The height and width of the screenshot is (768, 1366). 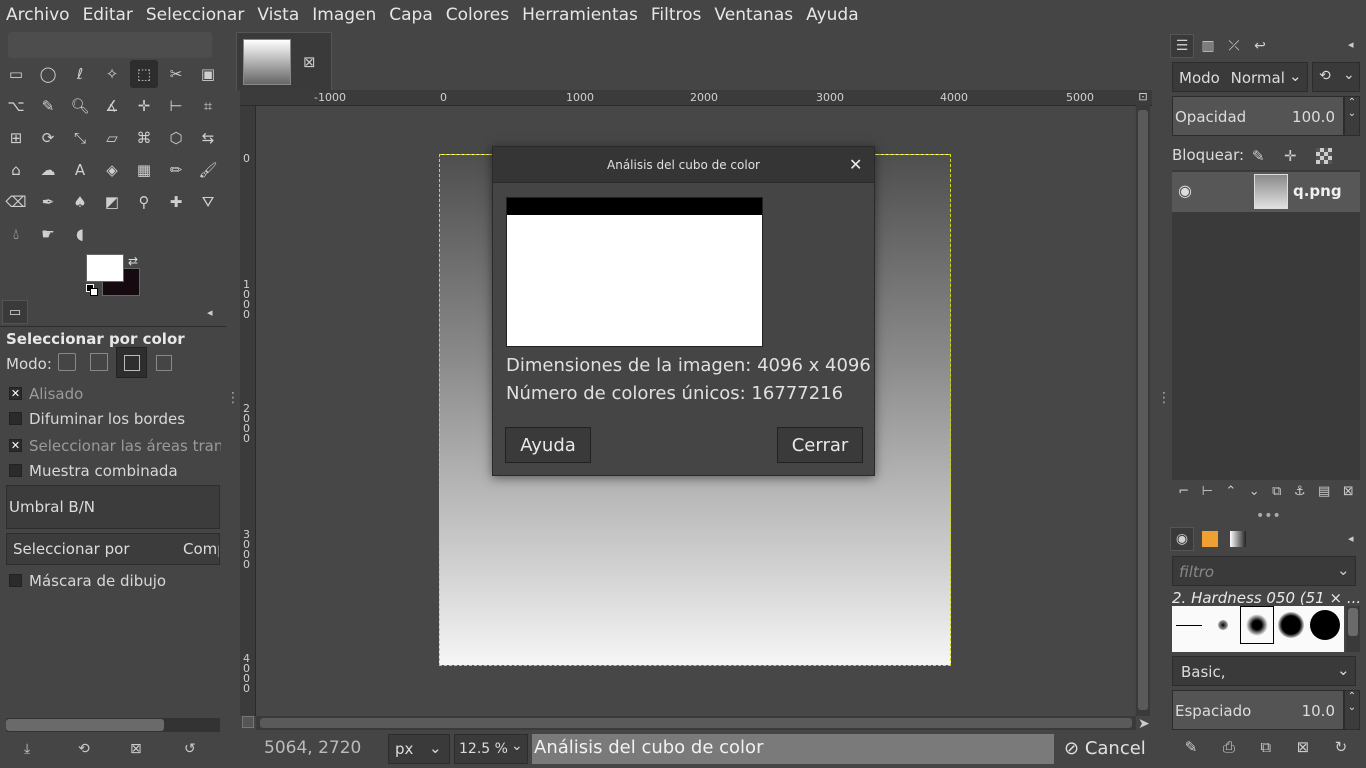 What do you see at coordinates (15, 470) in the screenshot?
I see `sample-merged-checkbox` at bounding box center [15, 470].